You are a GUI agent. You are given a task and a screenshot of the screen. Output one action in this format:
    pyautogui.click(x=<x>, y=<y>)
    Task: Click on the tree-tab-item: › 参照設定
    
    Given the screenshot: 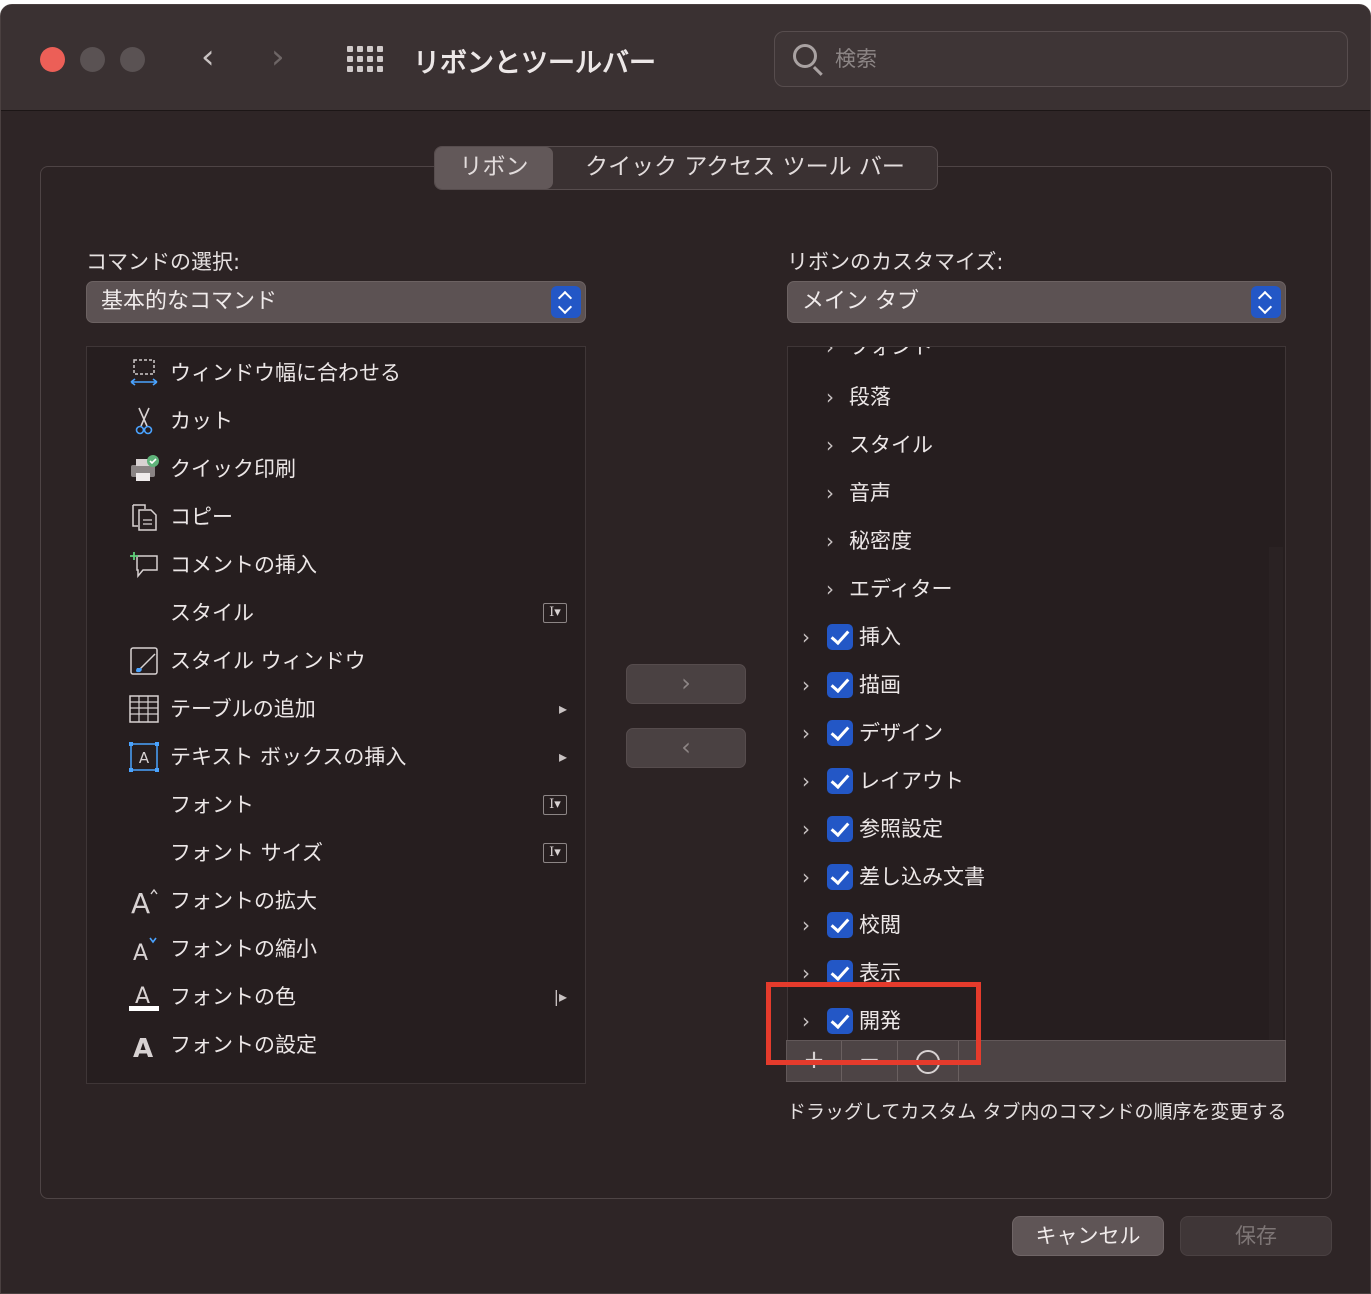 What is the action you would take?
    pyautogui.click(x=1036, y=829)
    